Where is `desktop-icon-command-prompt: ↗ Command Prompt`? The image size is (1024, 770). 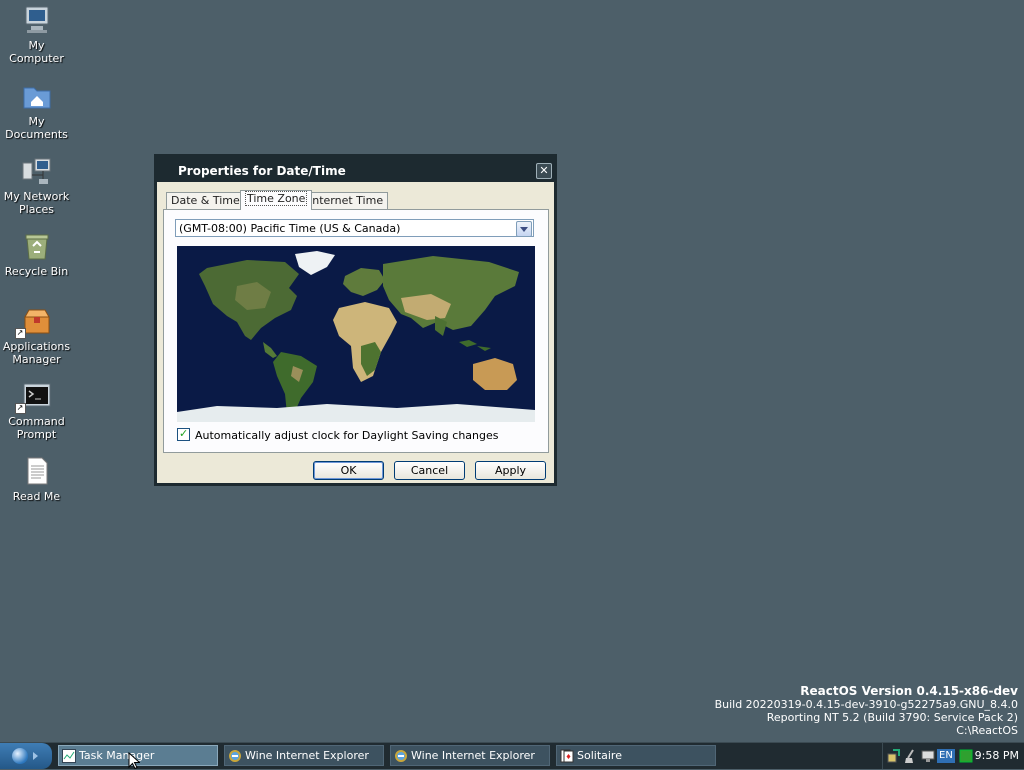 desktop-icon-command-prompt: ↗ Command Prompt is located at coordinates (36, 410).